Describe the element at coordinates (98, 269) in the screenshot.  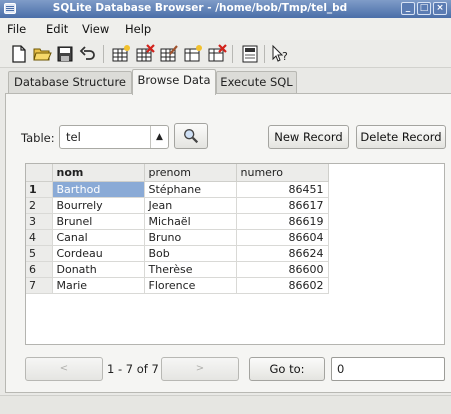
I see `cell-nom: Donath` at that location.